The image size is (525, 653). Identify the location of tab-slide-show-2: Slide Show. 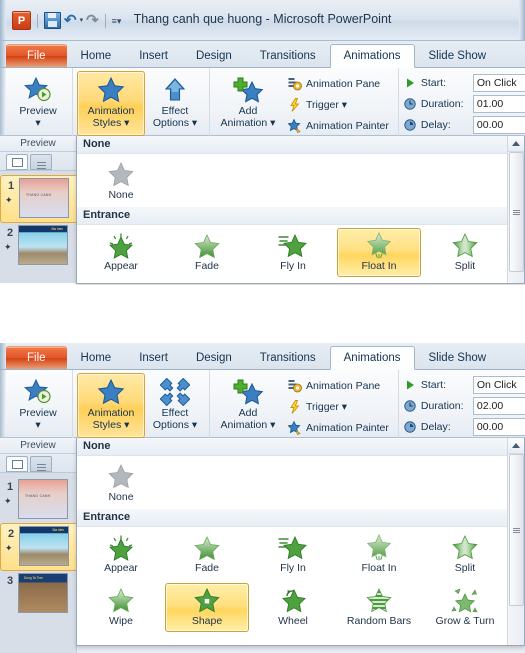
(458, 357).